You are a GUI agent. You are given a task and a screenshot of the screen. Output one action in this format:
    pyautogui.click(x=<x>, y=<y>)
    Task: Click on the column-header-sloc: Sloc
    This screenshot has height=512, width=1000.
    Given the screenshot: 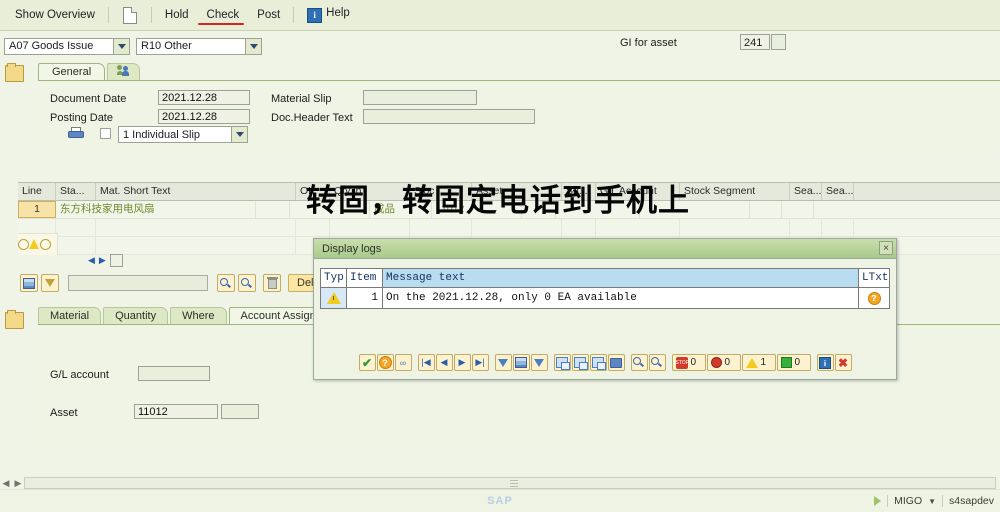 What is the action you would take?
    pyautogui.click(x=441, y=191)
    